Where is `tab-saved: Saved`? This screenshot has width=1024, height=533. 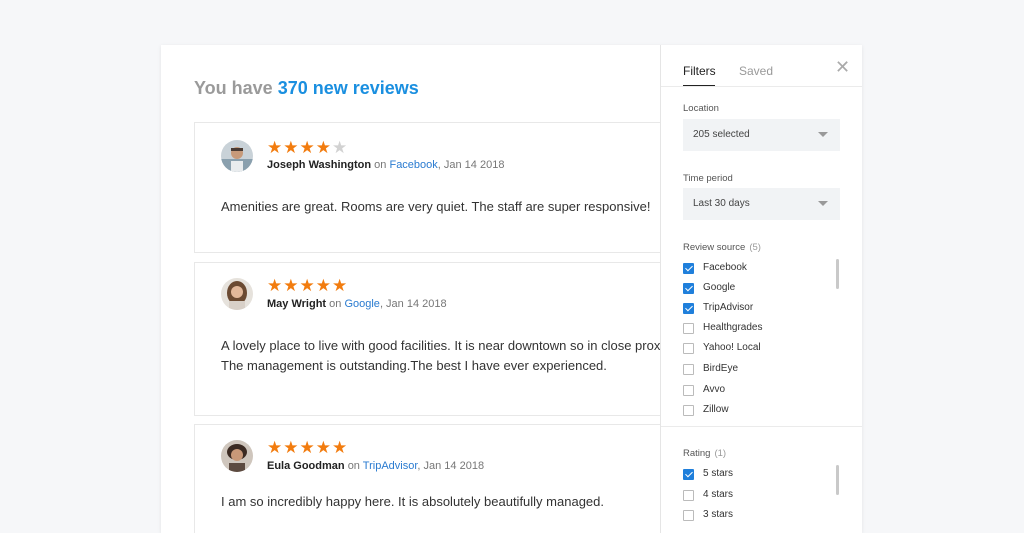 tab-saved: Saved is located at coordinates (756, 71).